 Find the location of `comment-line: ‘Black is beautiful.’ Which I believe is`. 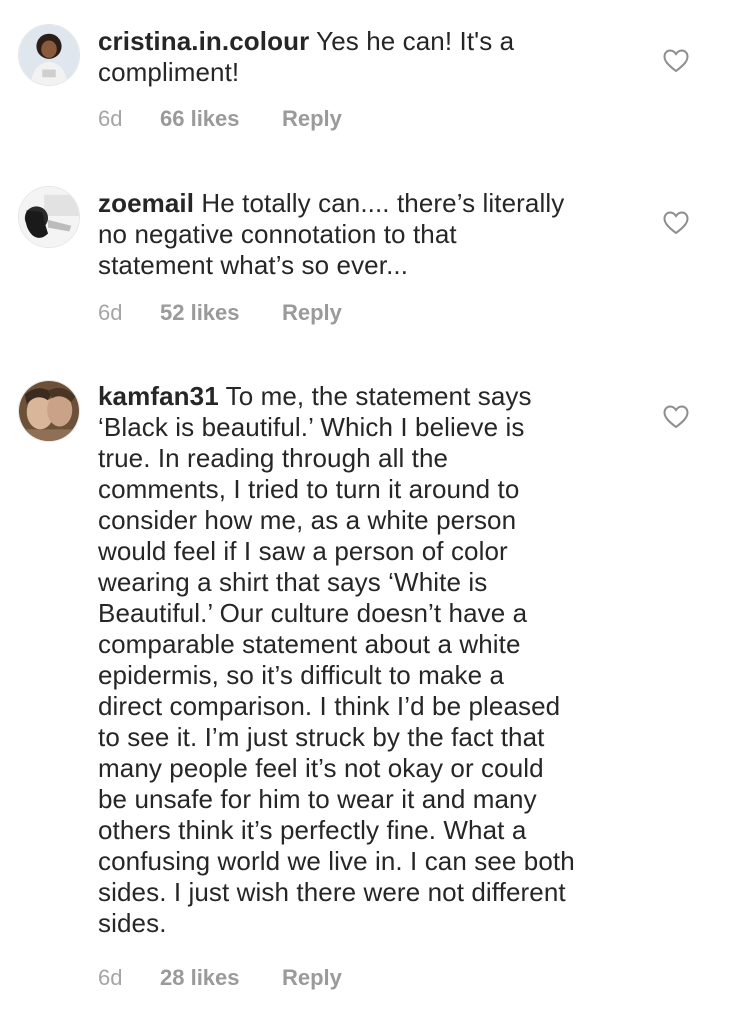

comment-line: ‘Black is beautiful.’ Which I believe is is located at coordinates (311, 427).